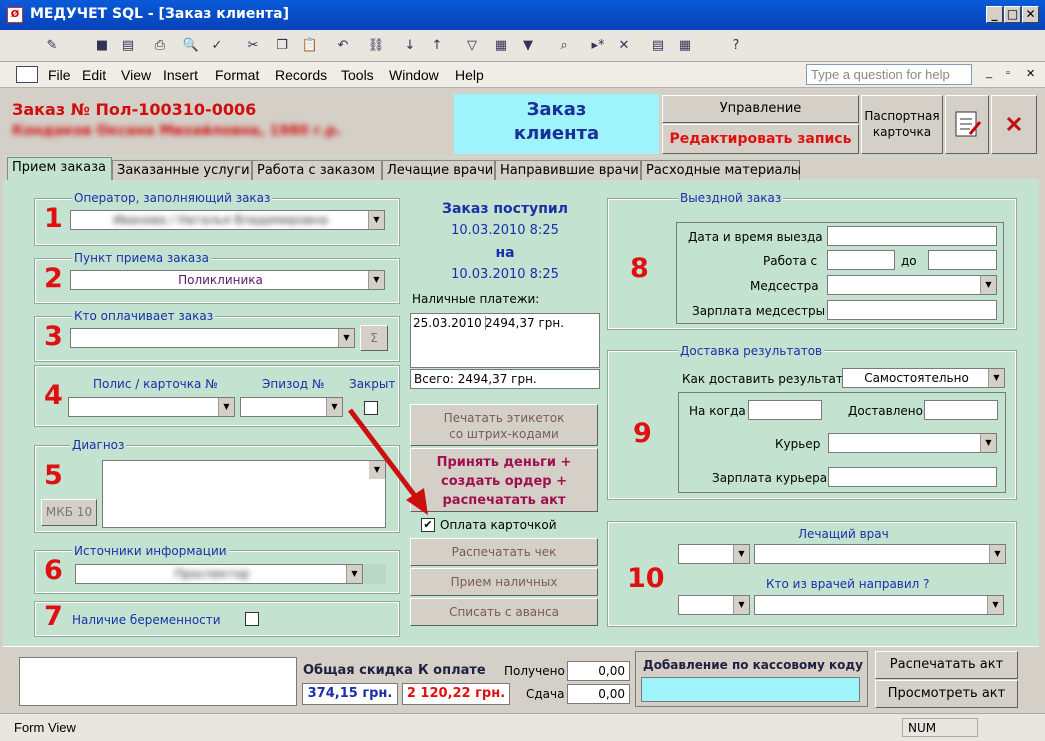 The width and height of the screenshot is (1045, 741). Describe the element at coordinates (912, 285) in the screenshot. I see `nurse-combo: ▼` at that location.